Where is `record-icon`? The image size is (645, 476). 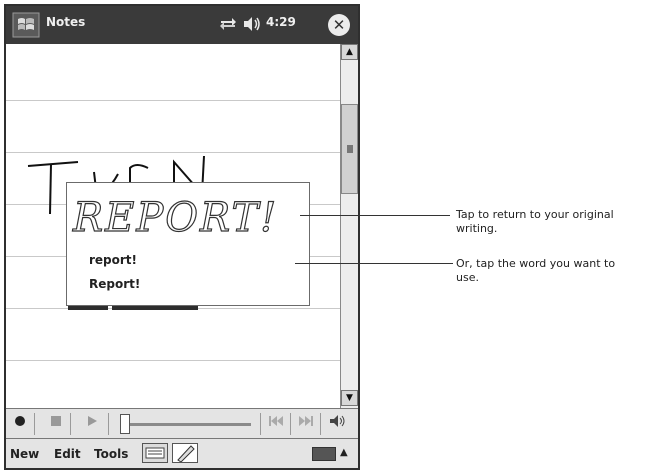 record-icon is located at coordinates (20, 423).